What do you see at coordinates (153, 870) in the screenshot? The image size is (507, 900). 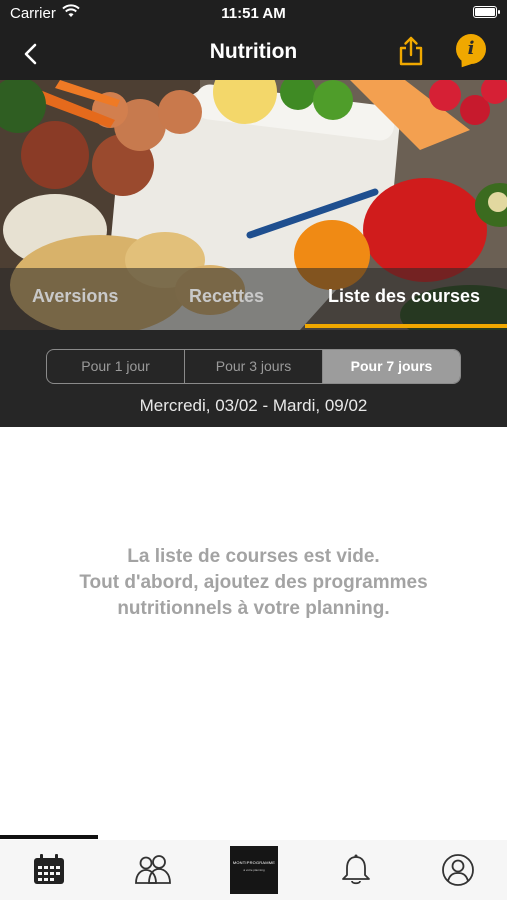 I see `group-icon` at bounding box center [153, 870].